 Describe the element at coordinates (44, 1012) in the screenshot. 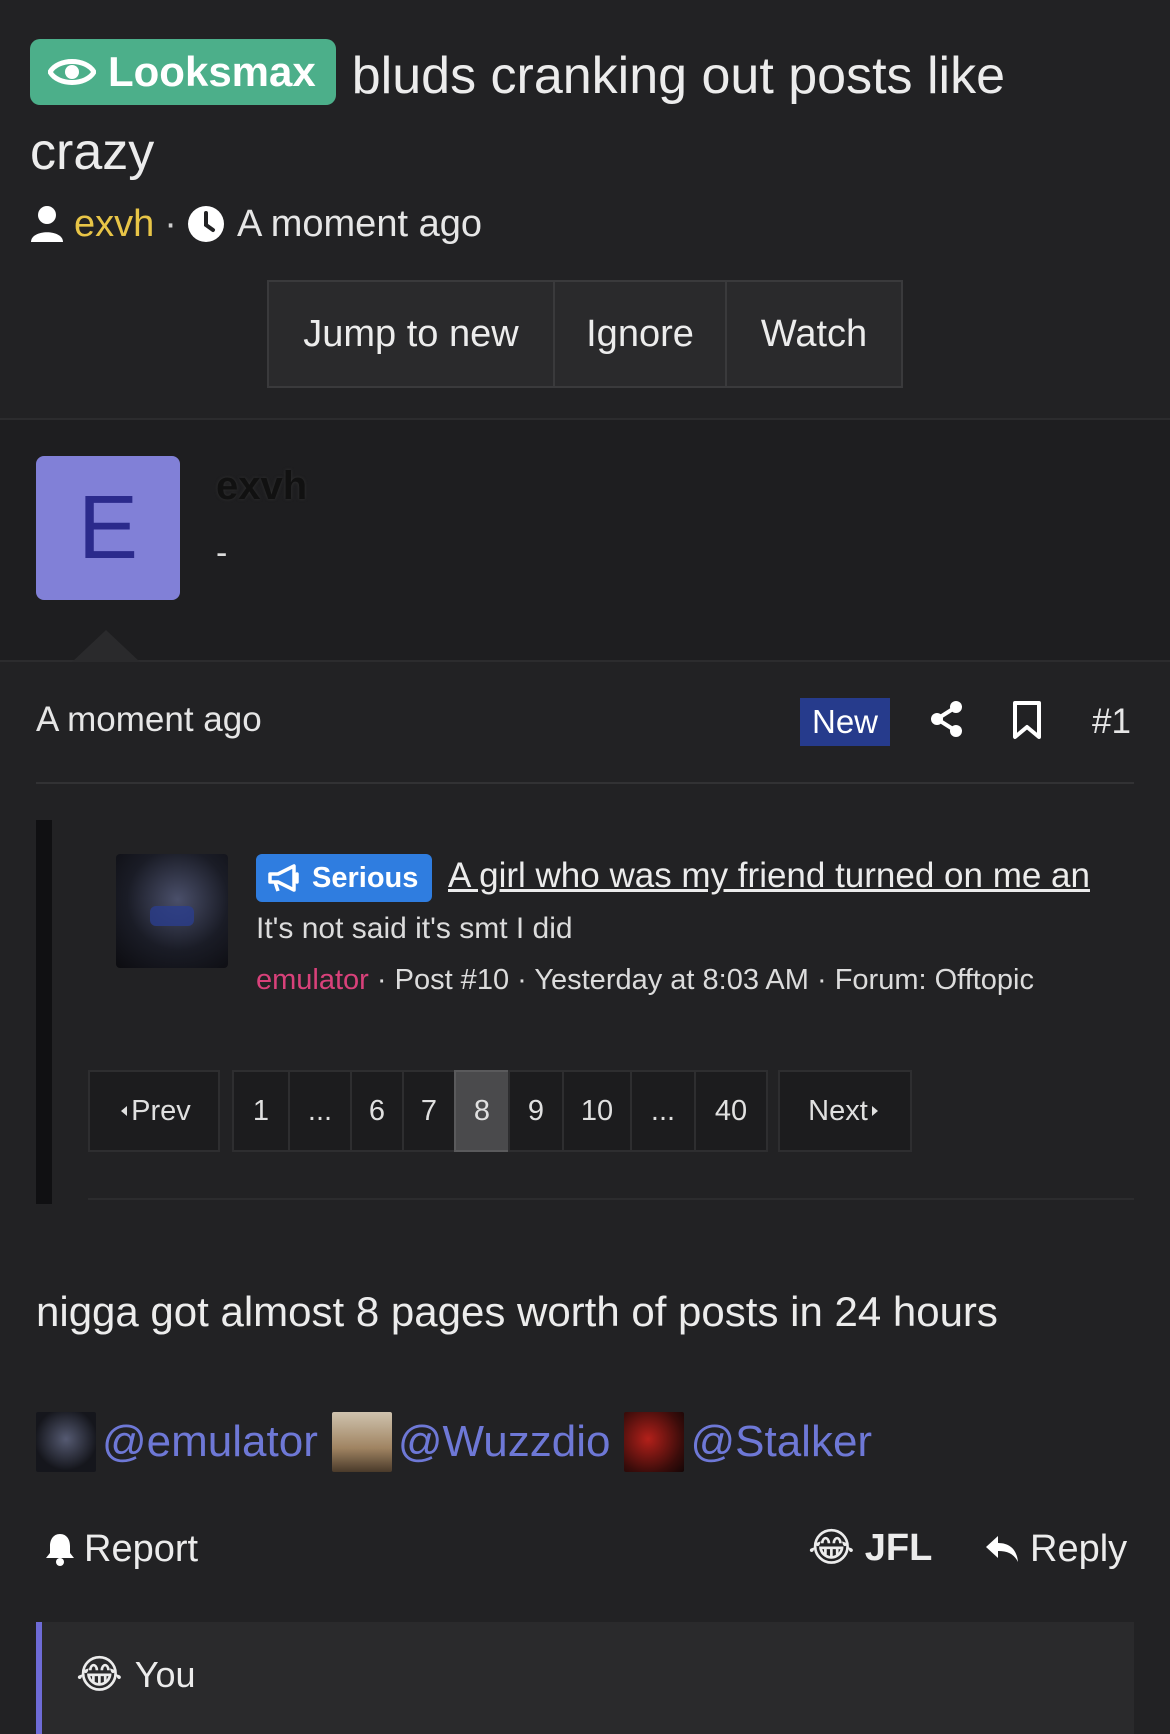

I see `quote-bar` at that location.